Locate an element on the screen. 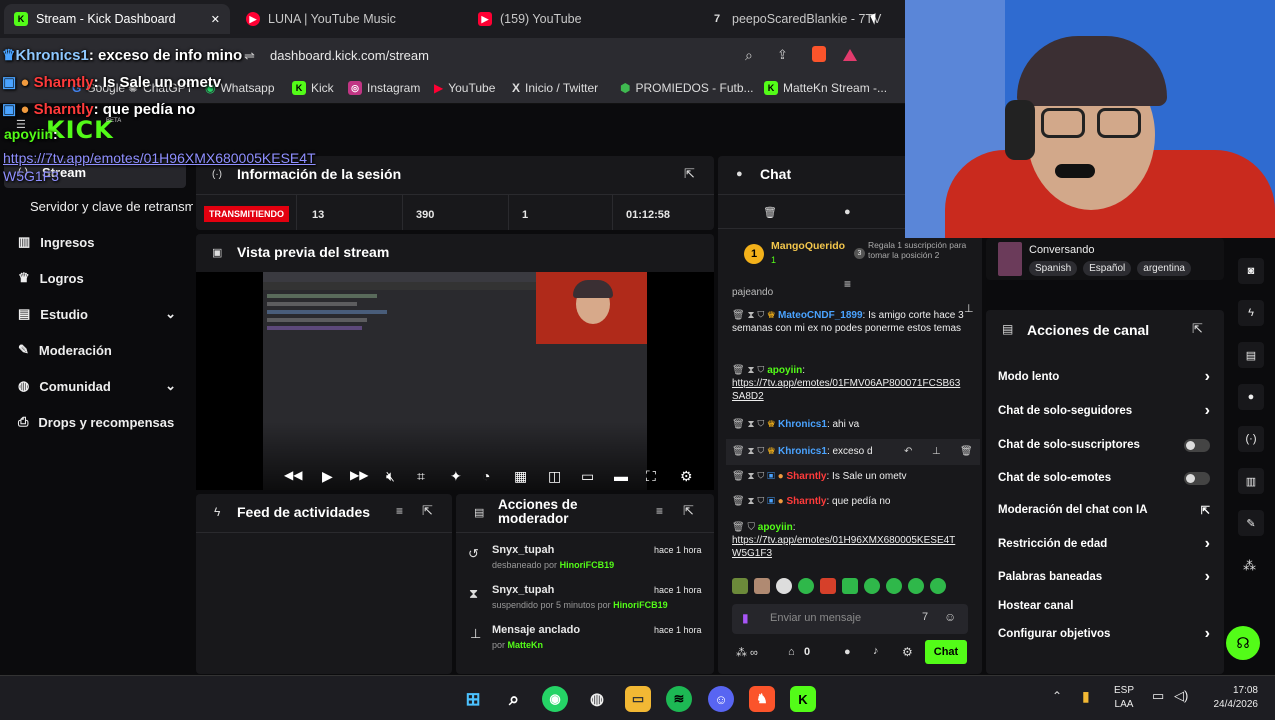 The width and height of the screenshot is (1275, 720). bookmark-youtube: ▶ YouTube is located at coordinates (464, 88).